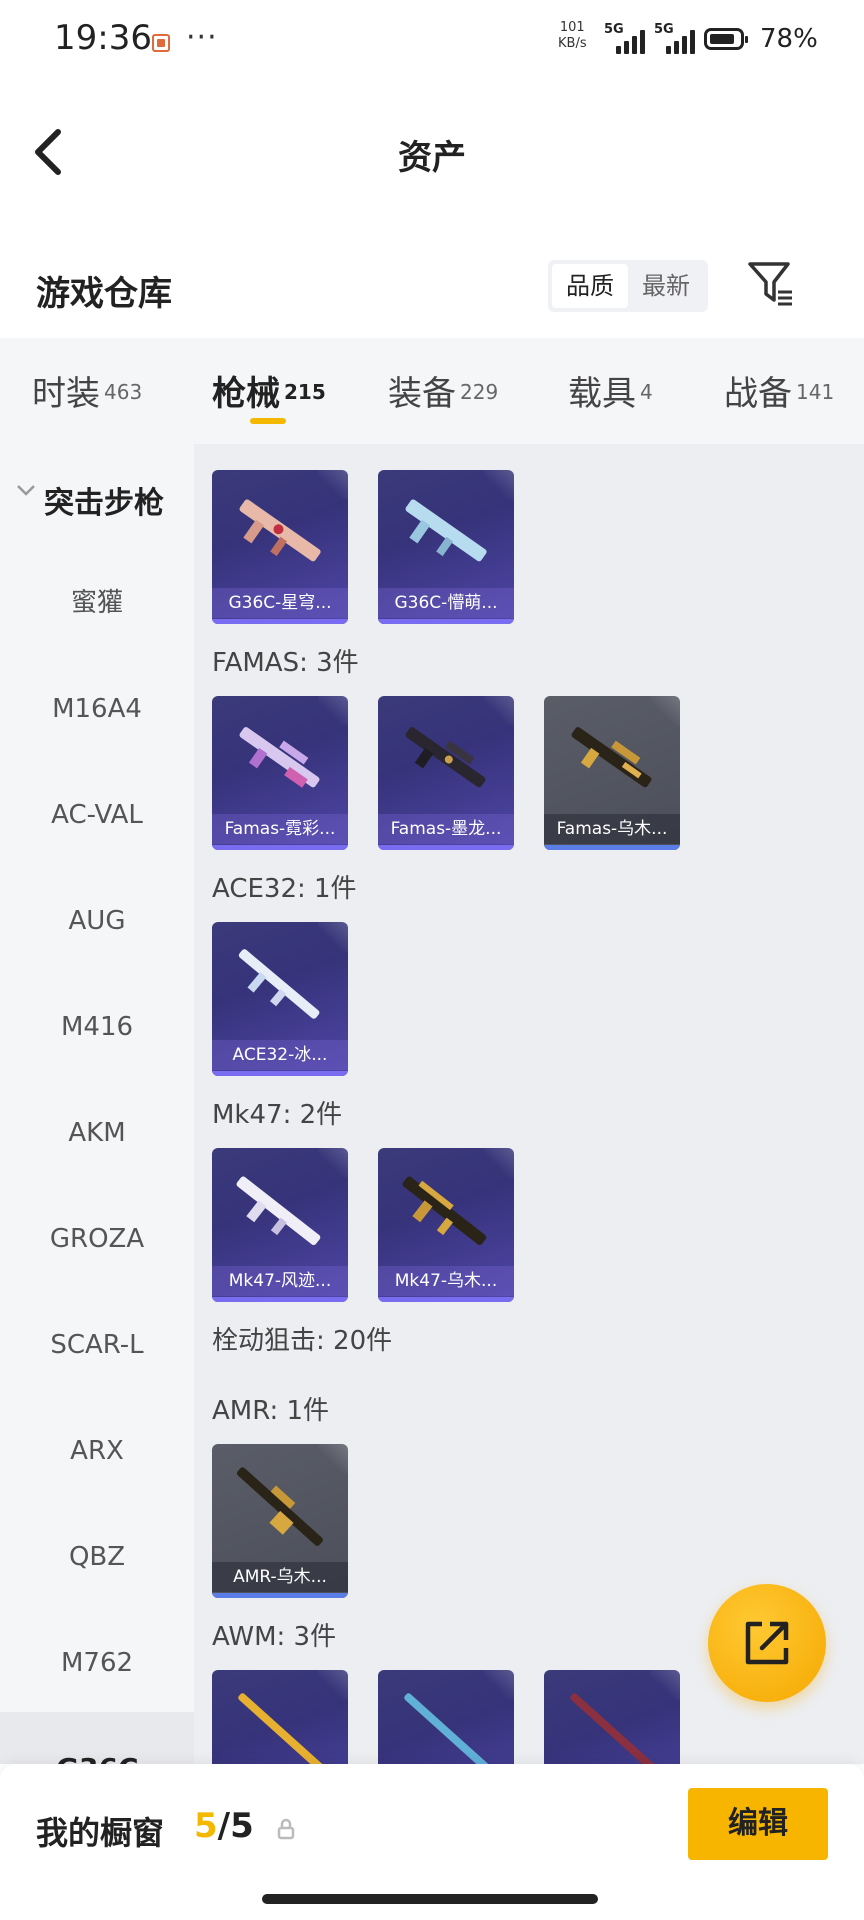 The width and height of the screenshot is (864, 1920). I want to click on group-title: Mk47: 2件, so click(277, 1115).